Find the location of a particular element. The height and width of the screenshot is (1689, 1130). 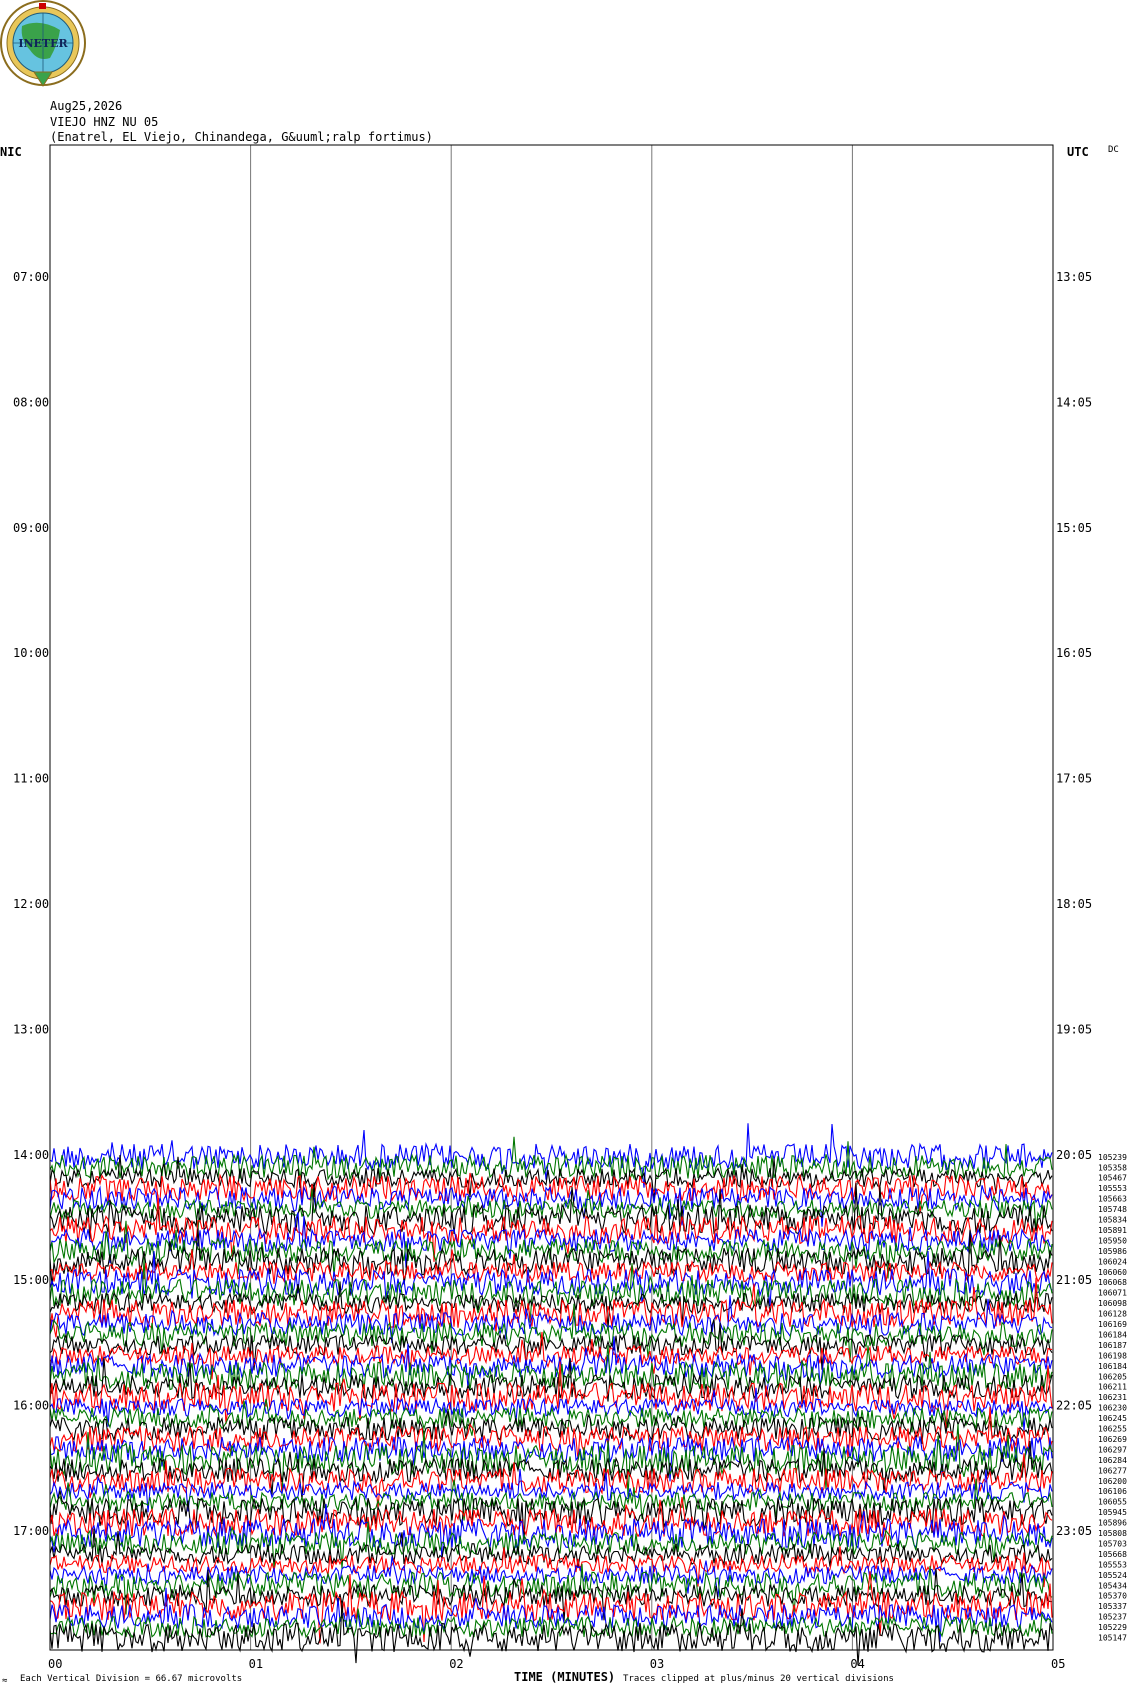

left-hour-label: 08:00 is located at coordinates (31, 402).